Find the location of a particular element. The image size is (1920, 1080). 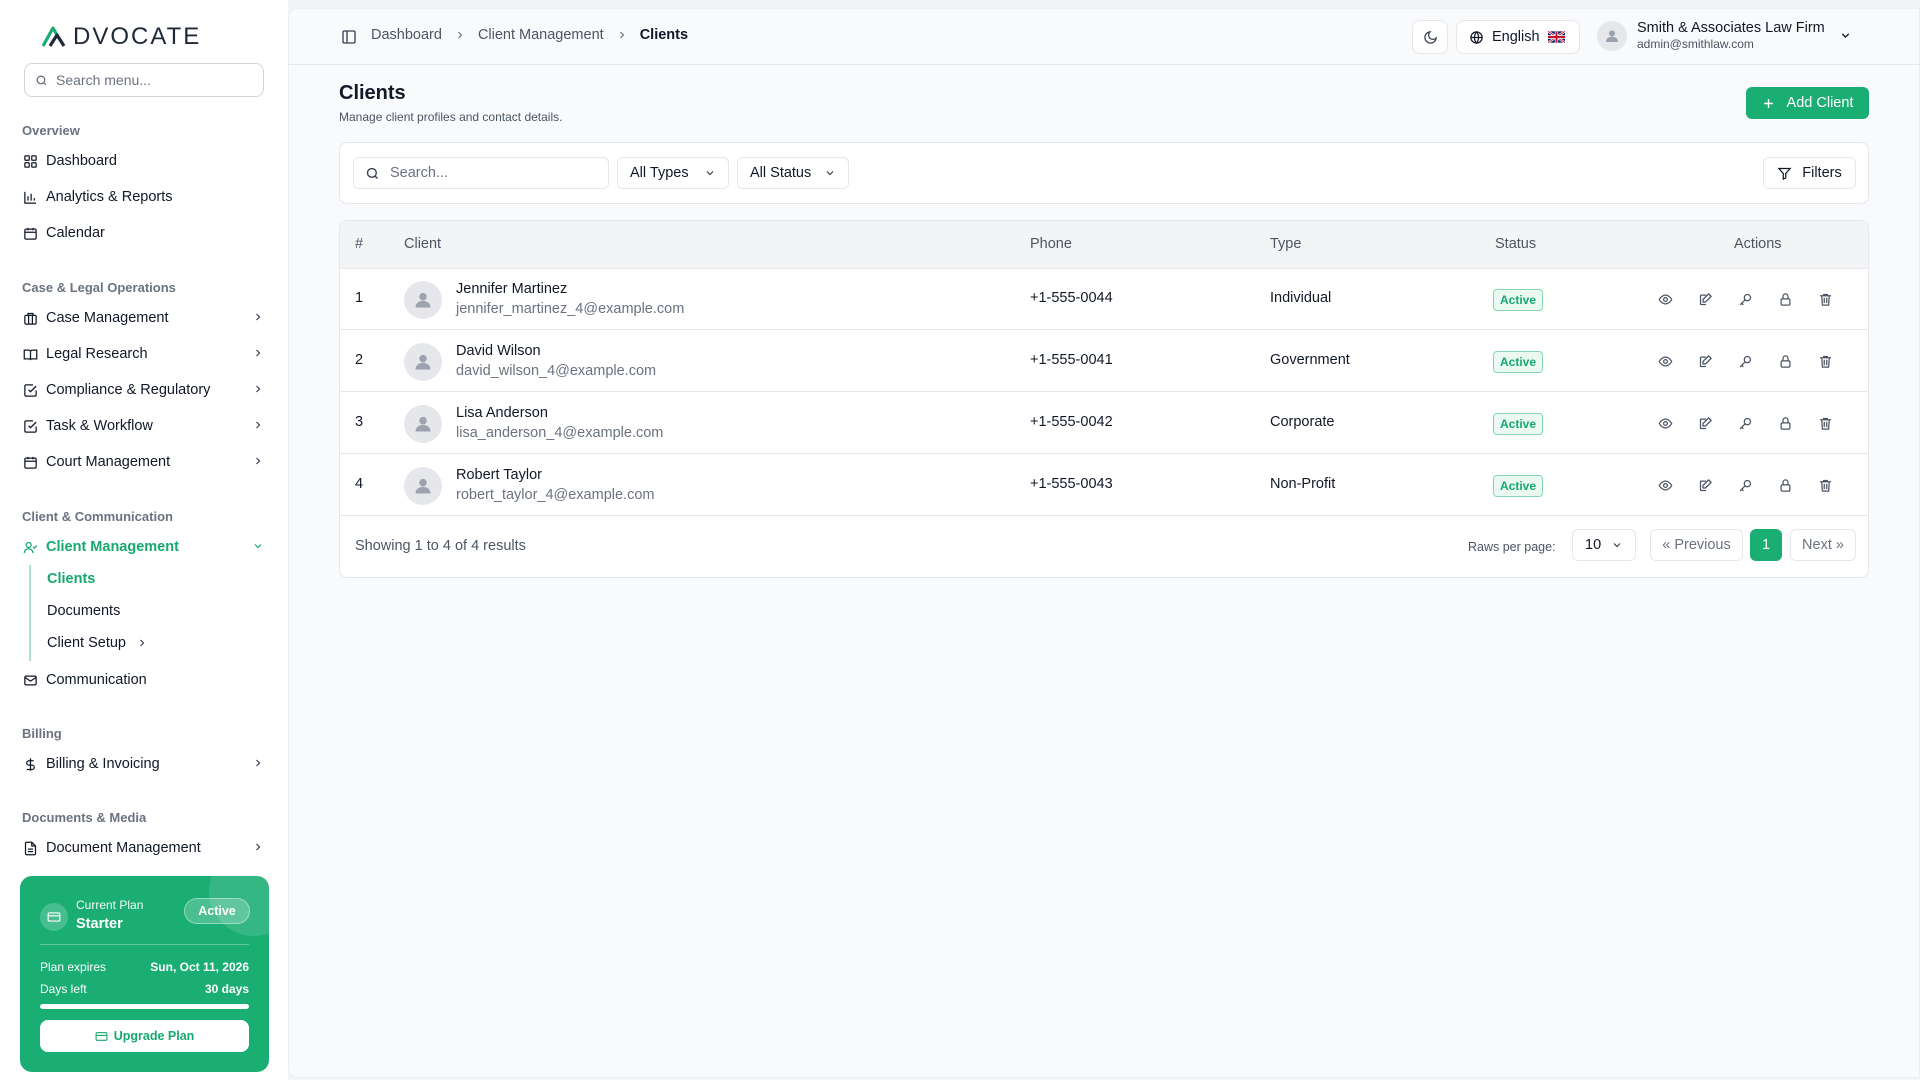

sidebar-item-legal-research: Legal Research is located at coordinates (146, 354).